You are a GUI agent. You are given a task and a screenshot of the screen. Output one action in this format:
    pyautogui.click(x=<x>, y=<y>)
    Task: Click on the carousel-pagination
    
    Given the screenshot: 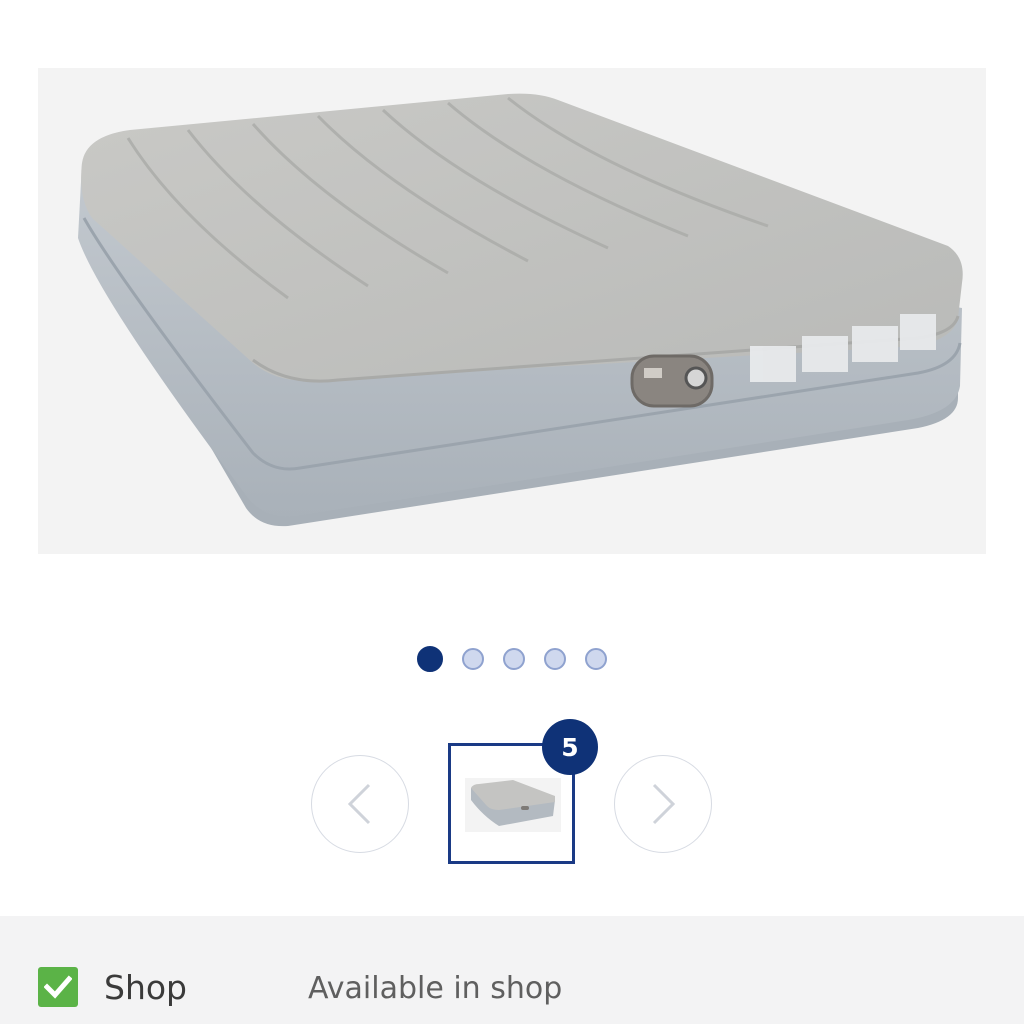 What is the action you would take?
    pyautogui.click(x=512, y=659)
    